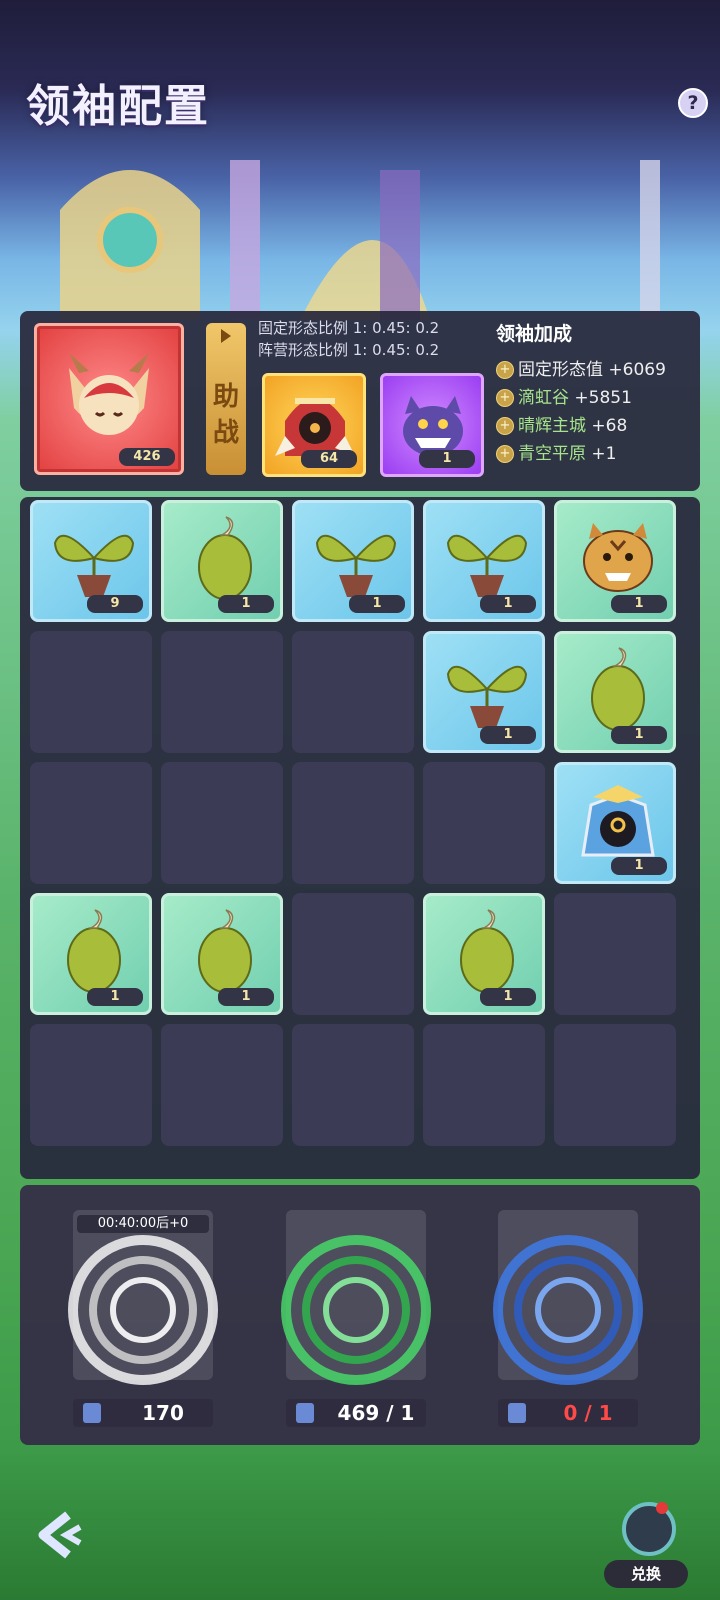 Image resolution: width=720 pixels, height=1600 pixels. I want to click on background-castle, so click(360, 240).